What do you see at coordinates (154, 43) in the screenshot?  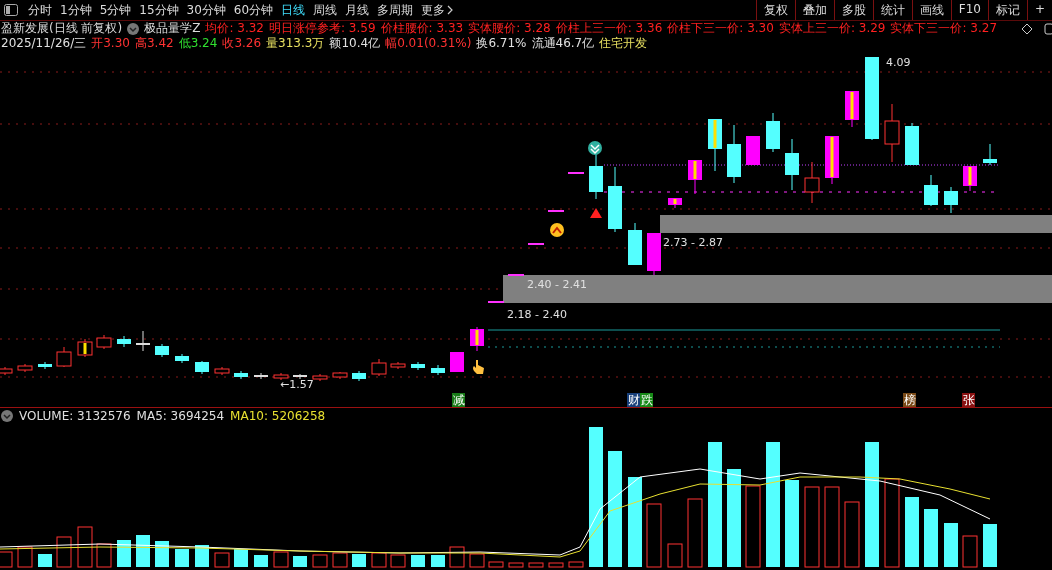 I see `quote-value: 高3.42` at bounding box center [154, 43].